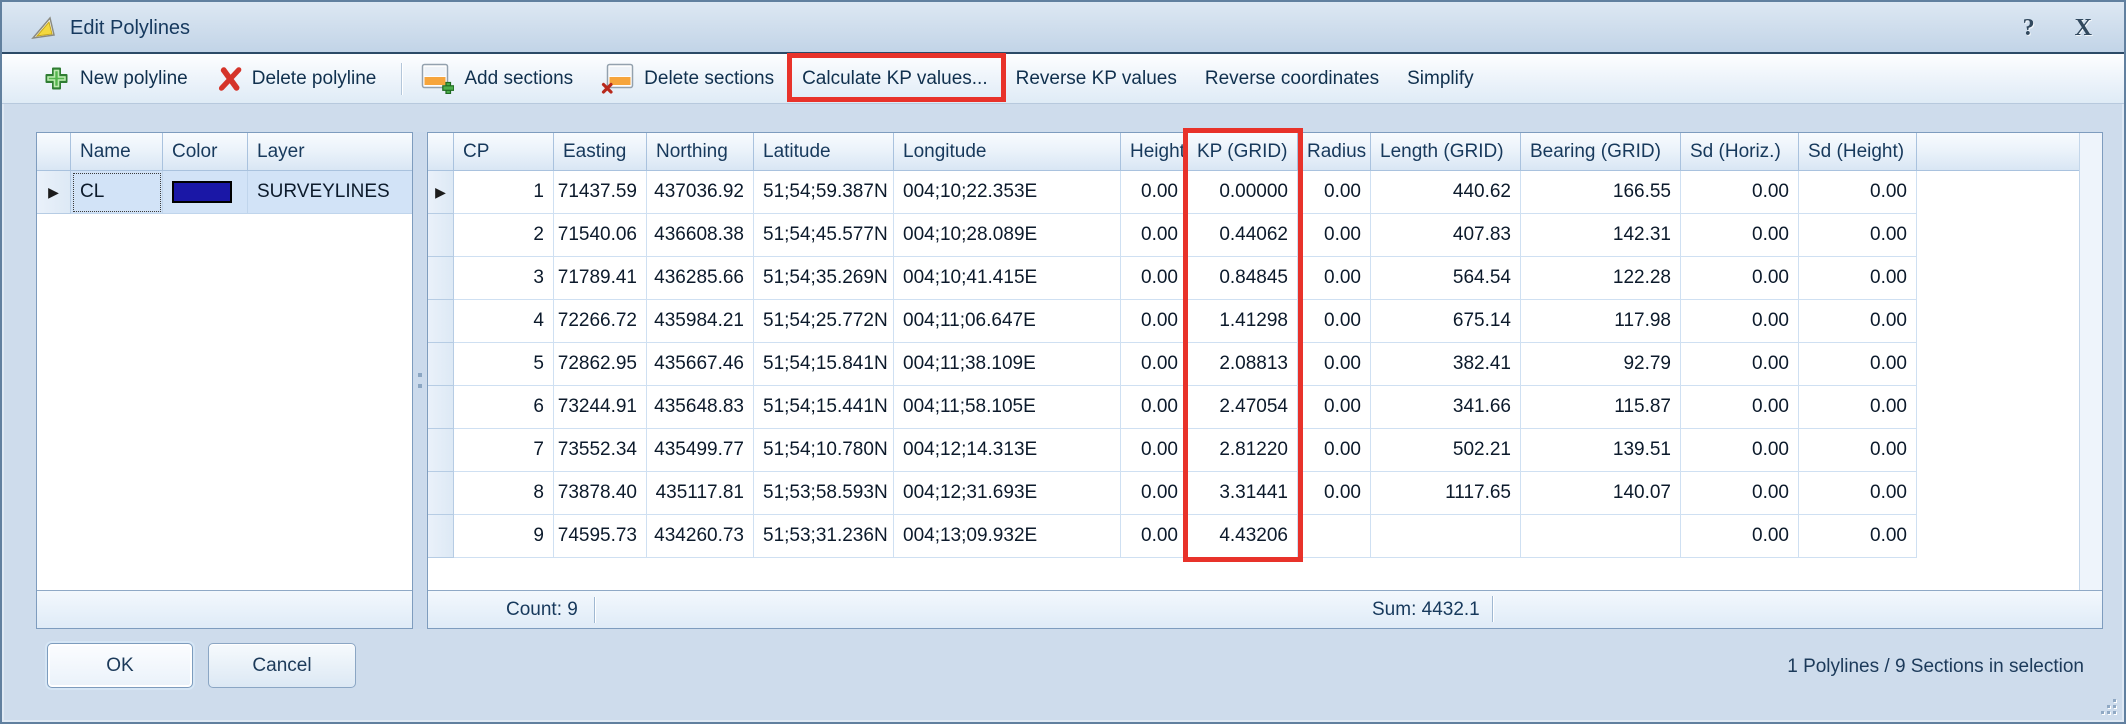 The height and width of the screenshot is (724, 2126). I want to click on cell-longitude: 004;11;58.105E, so click(1007, 407).